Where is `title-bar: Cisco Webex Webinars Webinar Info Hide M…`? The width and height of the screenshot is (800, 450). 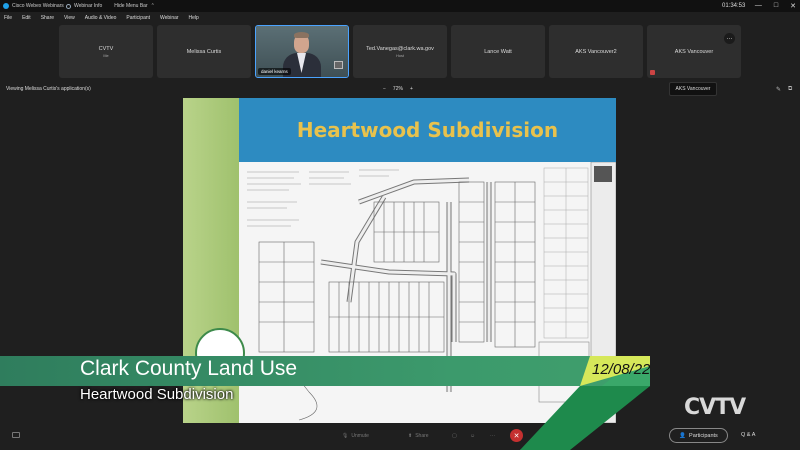 title-bar: Cisco Webex Webinars Webinar Info Hide M… is located at coordinates (400, 6).